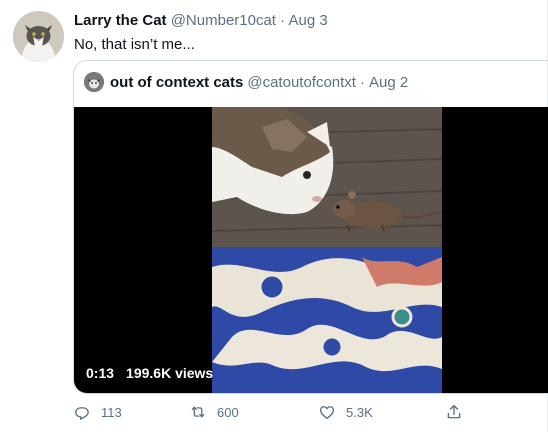 The image size is (548, 432). Describe the element at coordinates (94, 82) in the screenshot. I see `quoted-author-avatar` at that location.